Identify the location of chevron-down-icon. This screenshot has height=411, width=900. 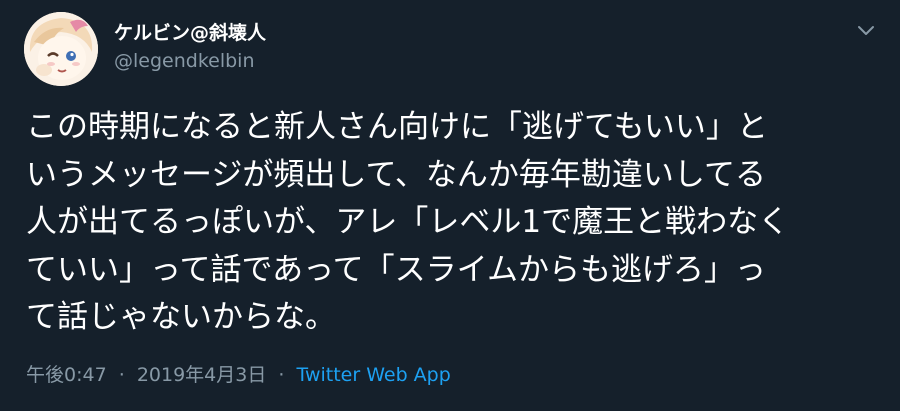
(866, 30).